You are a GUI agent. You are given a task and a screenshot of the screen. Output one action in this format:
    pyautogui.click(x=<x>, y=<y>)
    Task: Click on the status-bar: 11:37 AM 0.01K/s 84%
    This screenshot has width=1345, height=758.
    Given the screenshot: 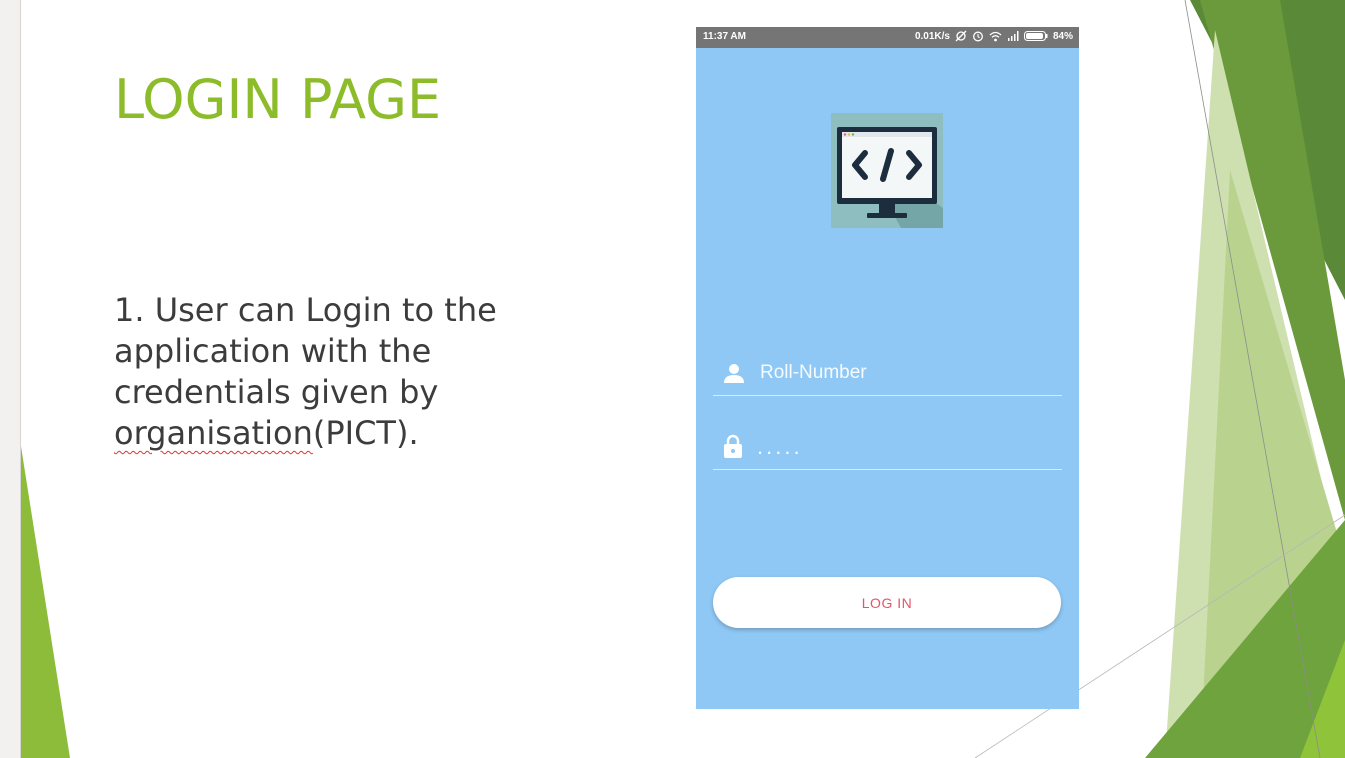 What is the action you would take?
    pyautogui.click(x=887, y=37)
    